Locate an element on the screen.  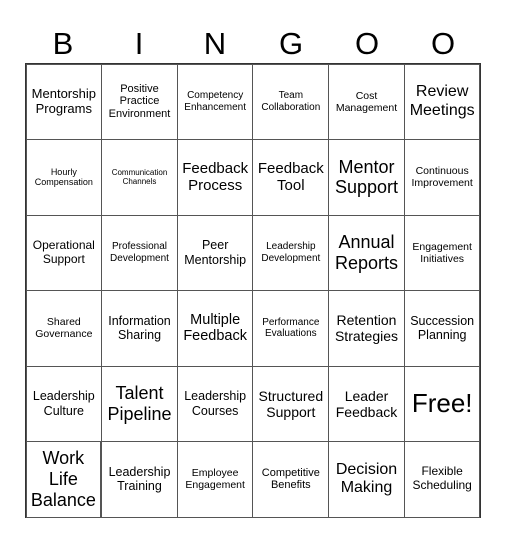
bingo-cell: Succession Planning is located at coordinates (442, 328).